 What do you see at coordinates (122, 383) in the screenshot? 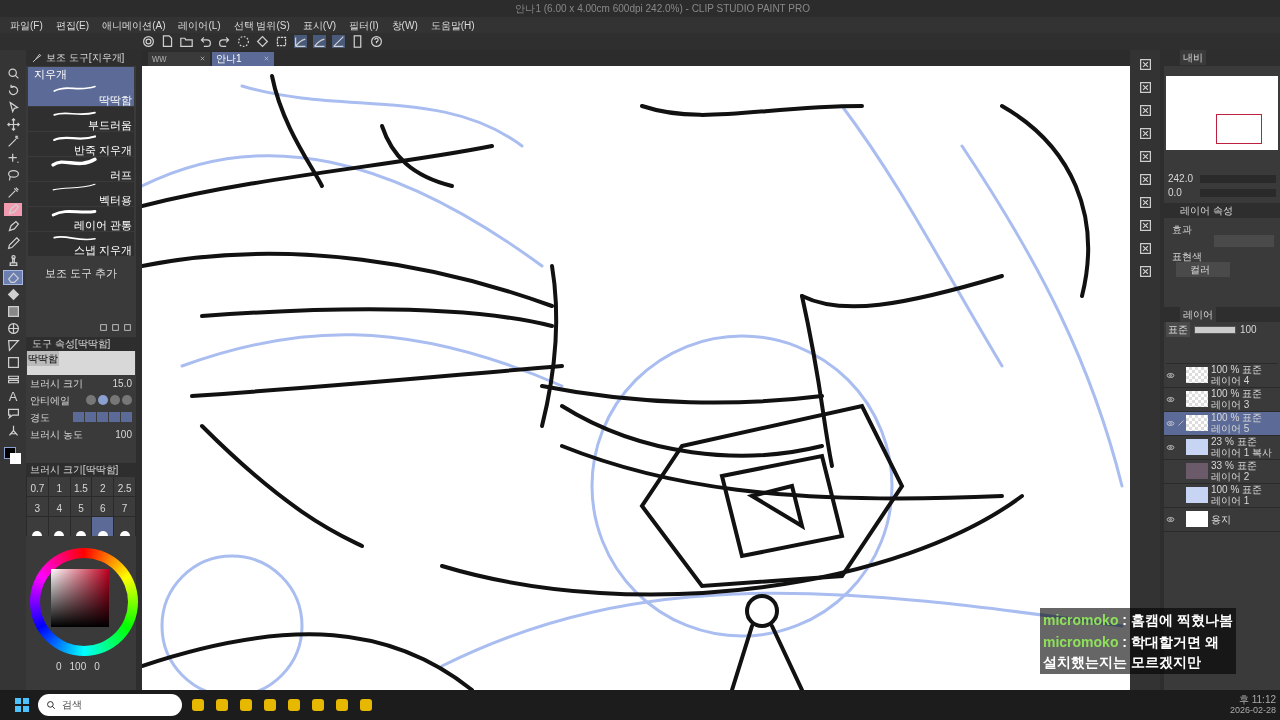
I see `brush-size-value: 15.0` at bounding box center [122, 383].